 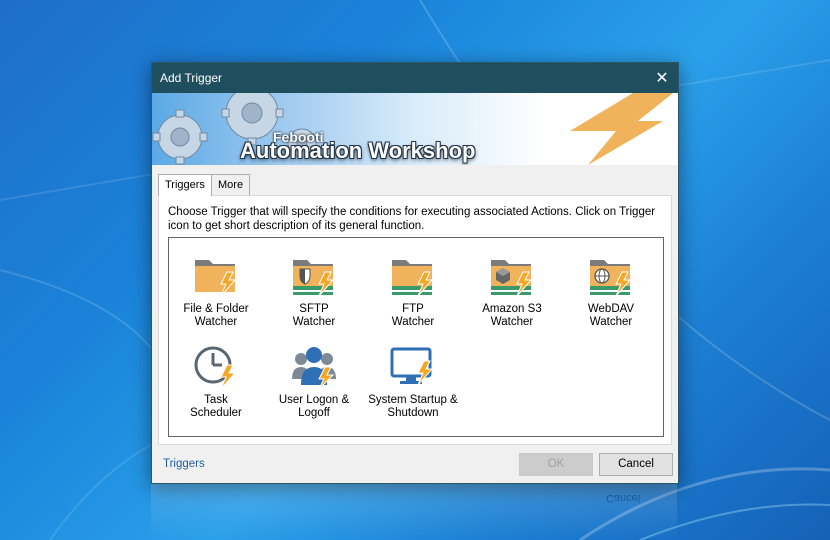 What do you see at coordinates (413, 278) in the screenshot?
I see `ftp-watcher-icon` at bounding box center [413, 278].